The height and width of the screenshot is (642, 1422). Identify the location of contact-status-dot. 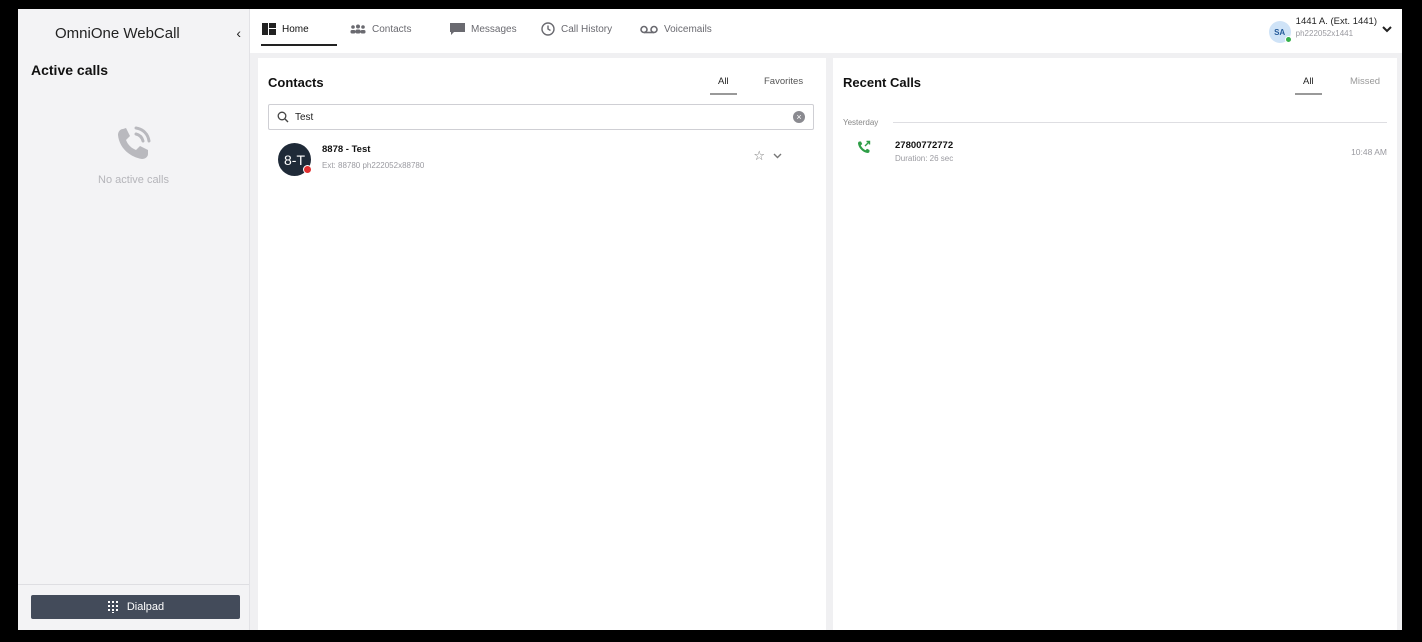
(307, 169).